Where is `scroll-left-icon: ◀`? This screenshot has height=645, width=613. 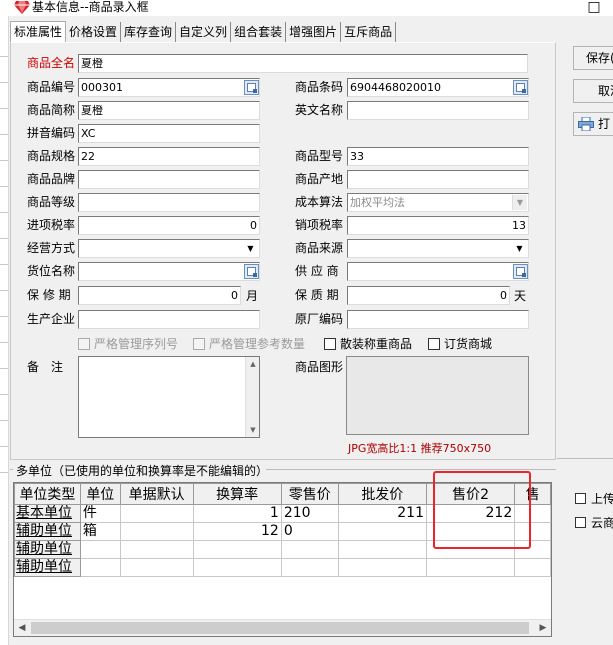 scroll-left-icon: ◀ is located at coordinates (22, 628).